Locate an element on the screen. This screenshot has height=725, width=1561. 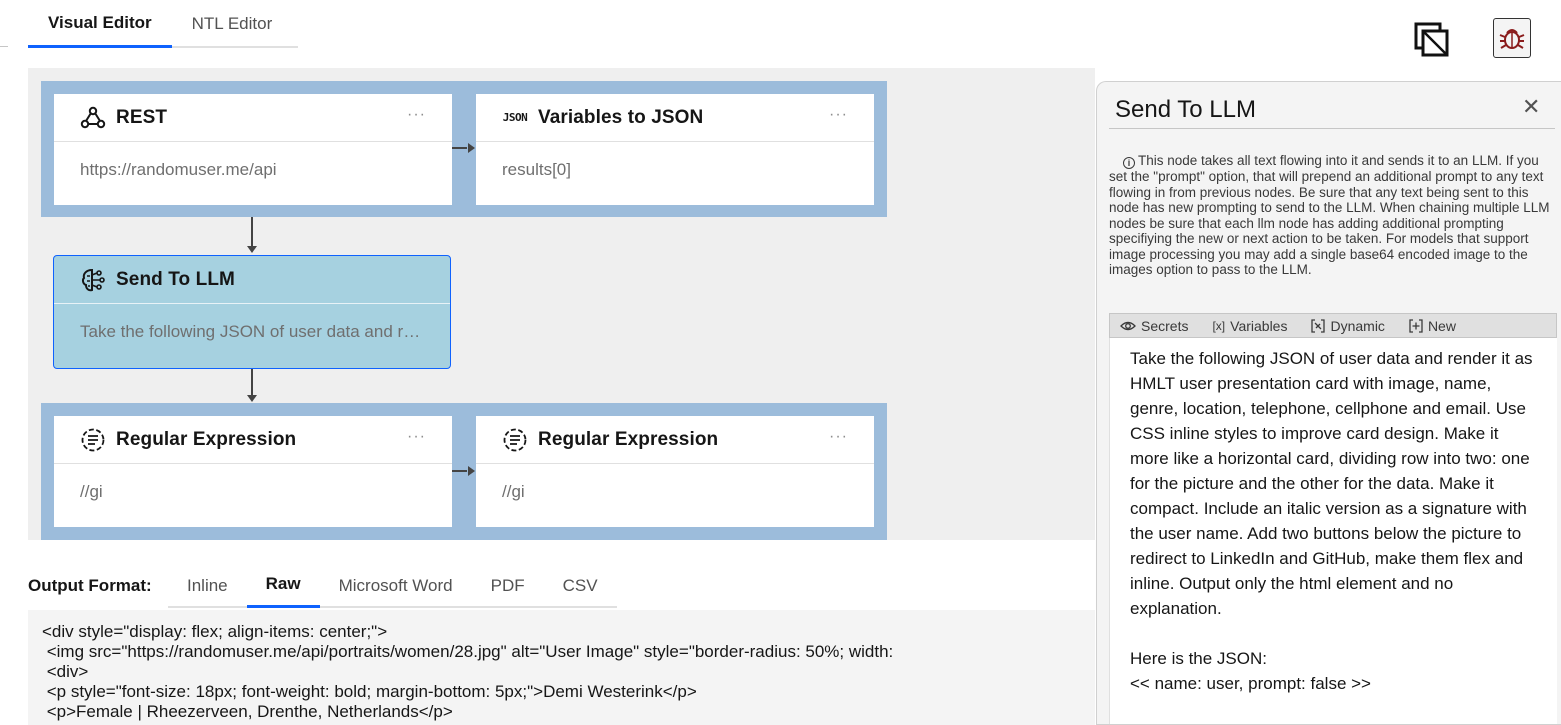
node-header: JSON Variables to JSON ··· is located at coordinates (675, 118).